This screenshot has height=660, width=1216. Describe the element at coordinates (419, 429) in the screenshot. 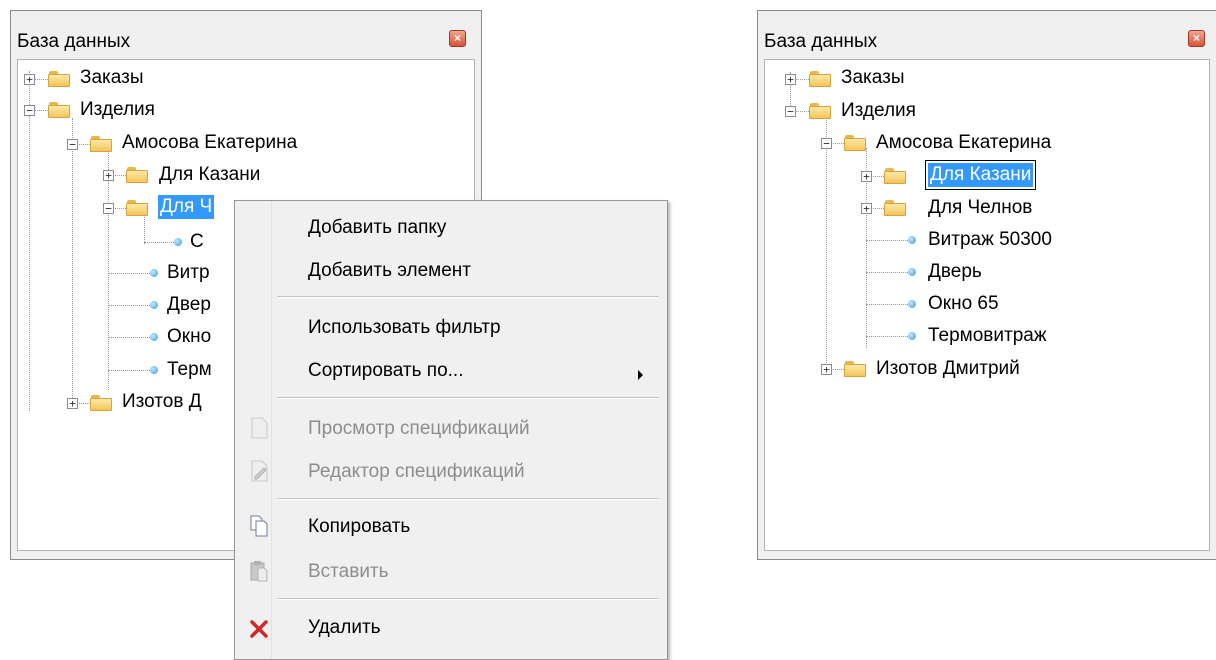

I see `menu-item-view-specs: Просмотр спецификаций` at that location.